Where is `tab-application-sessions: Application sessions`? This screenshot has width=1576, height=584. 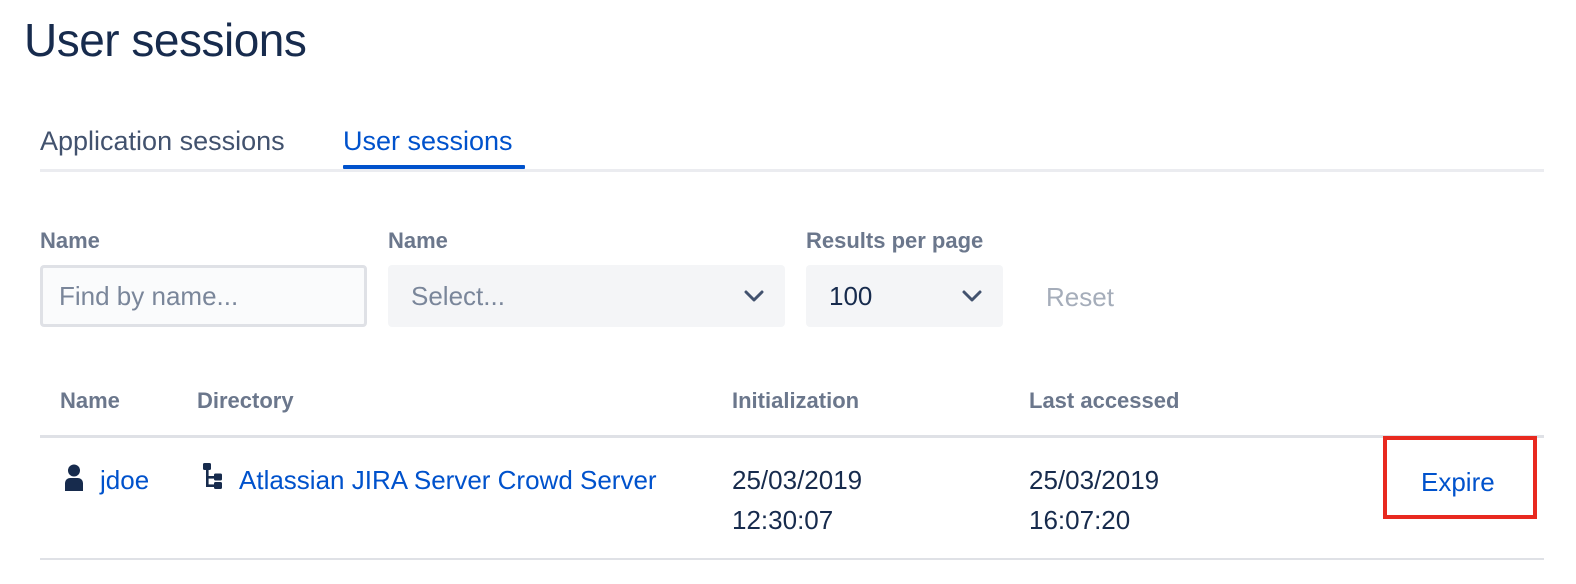
tab-application-sessions: Application sessions is located at coordinates (162, 141).